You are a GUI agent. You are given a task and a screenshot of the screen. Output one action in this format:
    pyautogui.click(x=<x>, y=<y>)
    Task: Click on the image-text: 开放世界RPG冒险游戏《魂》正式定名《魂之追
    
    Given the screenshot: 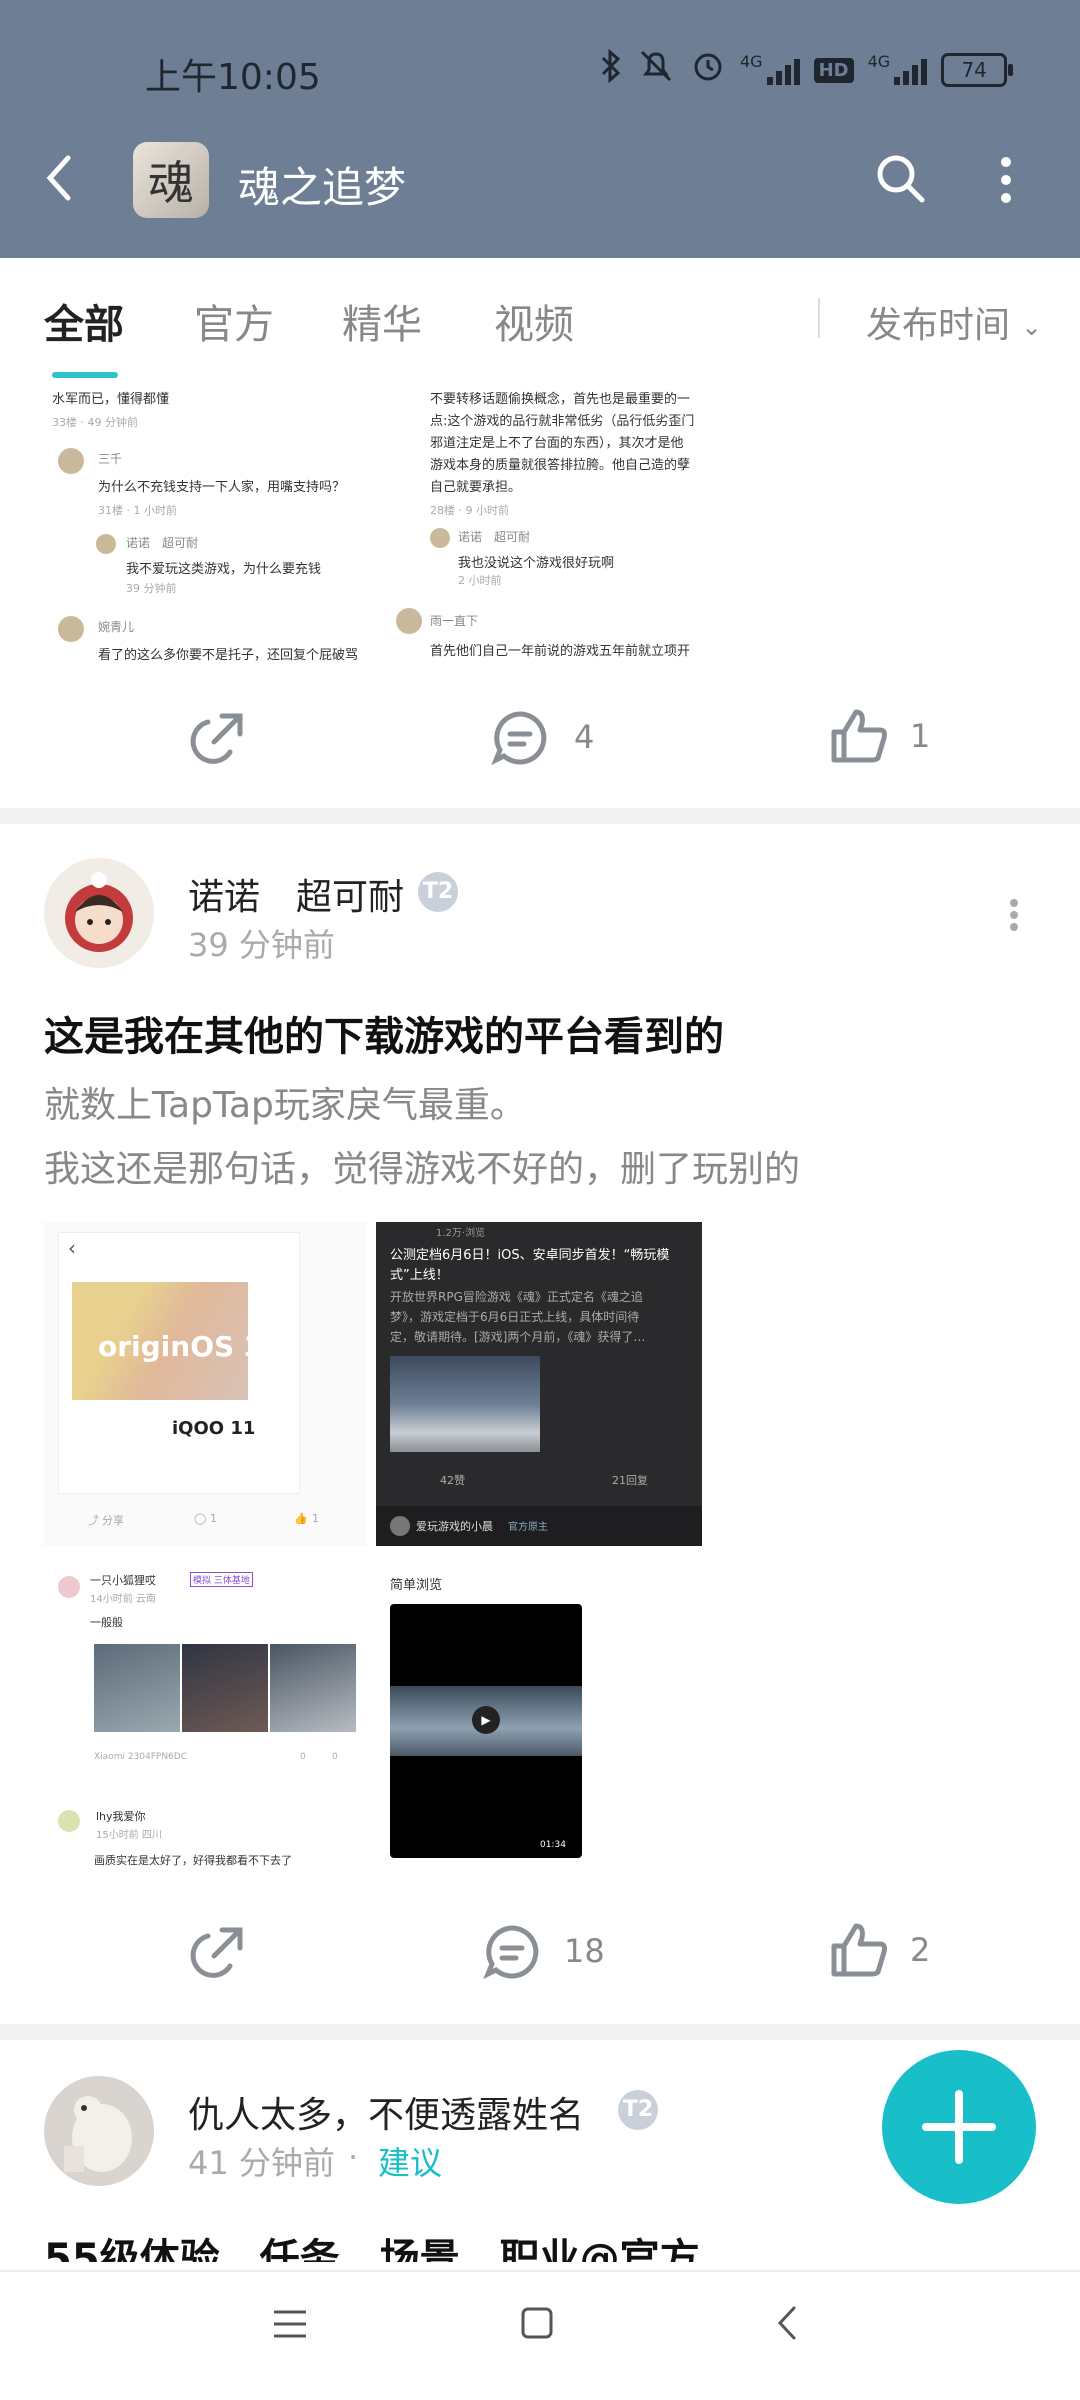 What is the action you would take?
    pyautogui.click(x=516, y=1297)
    